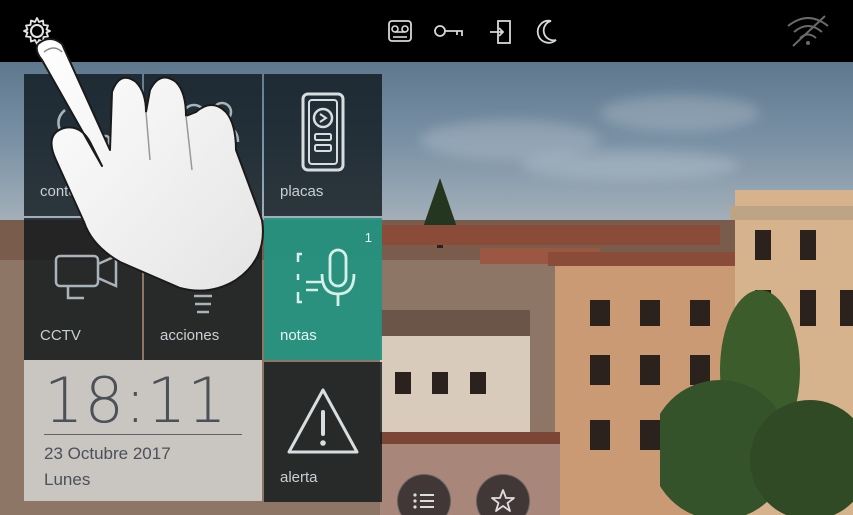  Describe the element at coordinates (83, 274) in the screenshot. I see `camera-icon` at that location.